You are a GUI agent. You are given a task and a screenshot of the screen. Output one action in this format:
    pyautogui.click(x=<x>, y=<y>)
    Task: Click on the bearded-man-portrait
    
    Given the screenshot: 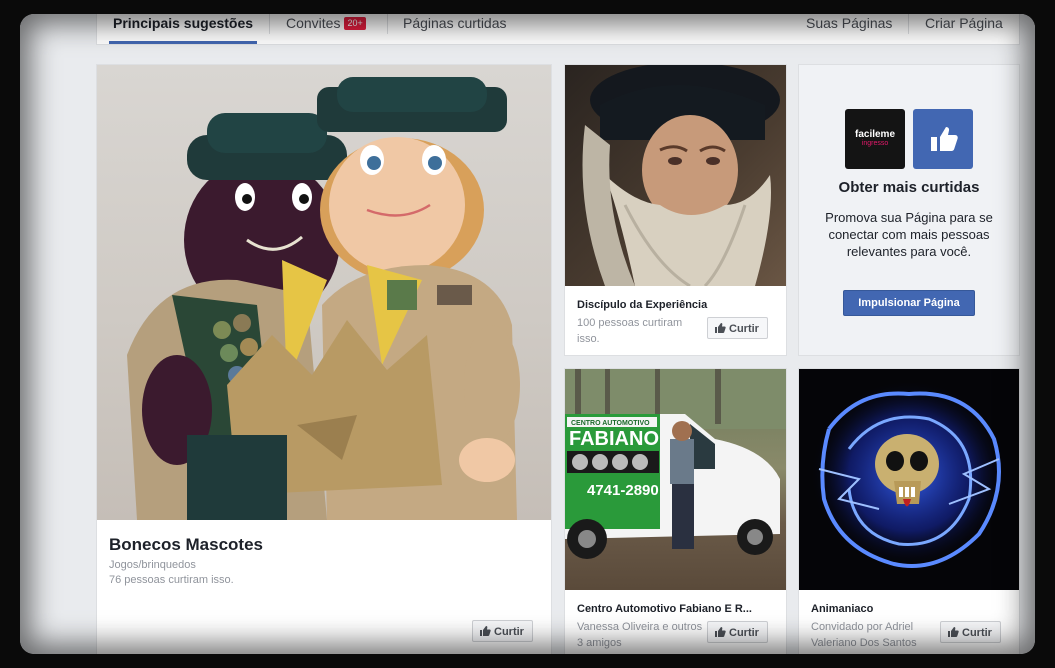 What is the action you would take?
    pyautogui.click(x=681, y=175)
    